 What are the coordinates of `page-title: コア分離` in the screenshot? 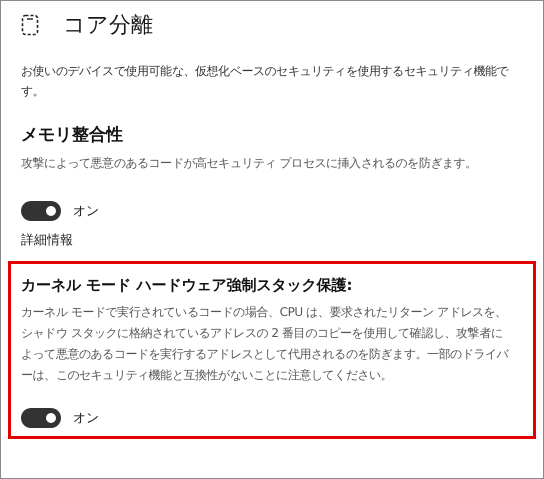 It's located at (108, 26).